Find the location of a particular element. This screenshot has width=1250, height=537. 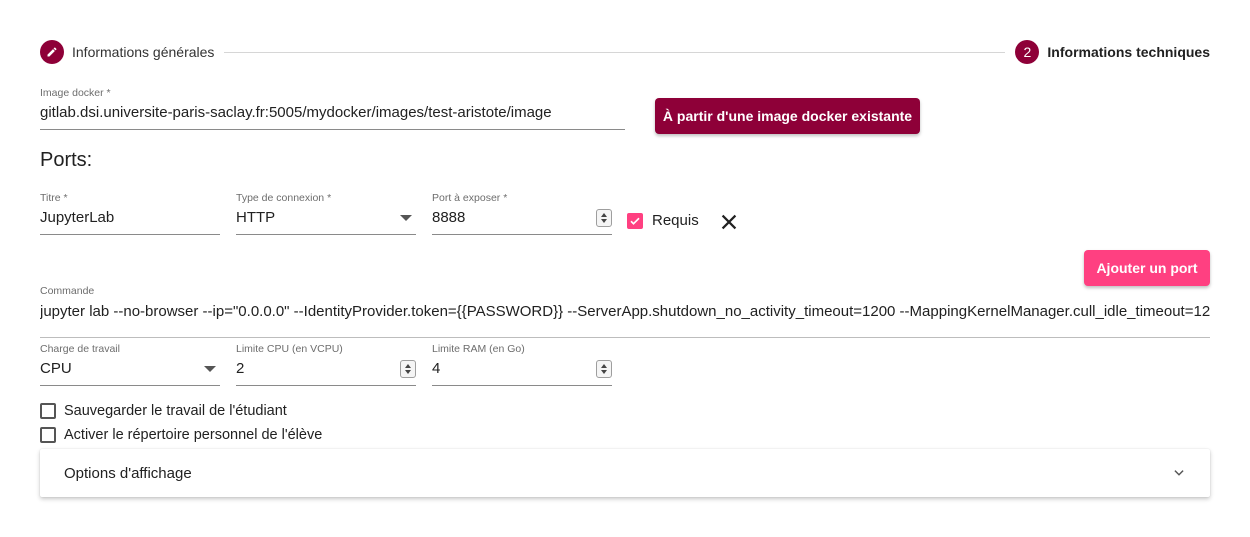

step-label: Informations générales is located at coordinates (143, 52).